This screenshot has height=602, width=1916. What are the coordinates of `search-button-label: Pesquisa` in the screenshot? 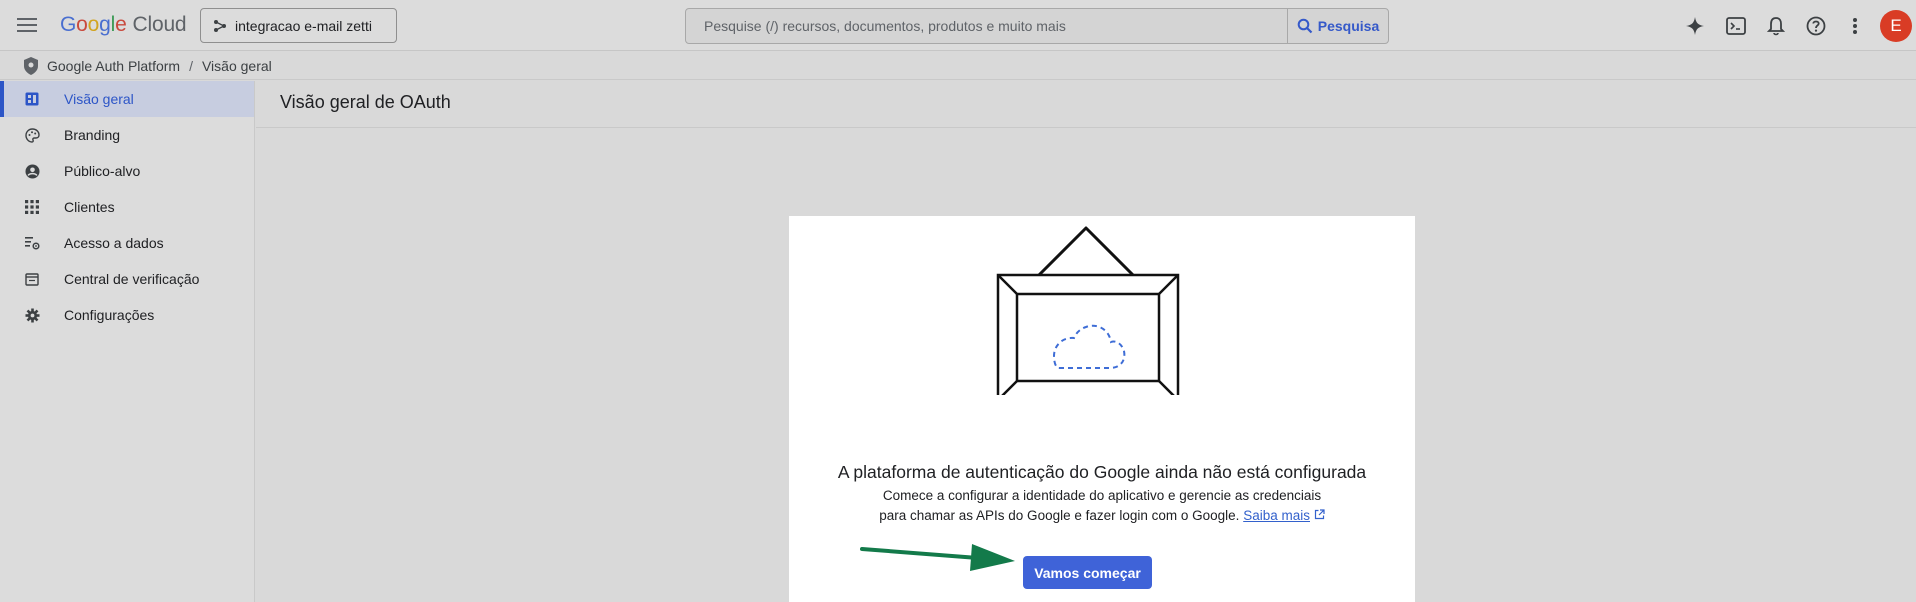 It's located at (1348, 26).